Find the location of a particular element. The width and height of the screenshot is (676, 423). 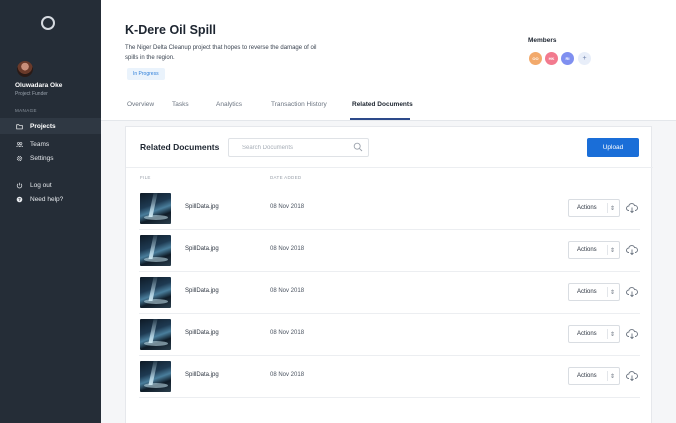

tab-transaction-history: Transaction History is located at coordinates (299, 104).